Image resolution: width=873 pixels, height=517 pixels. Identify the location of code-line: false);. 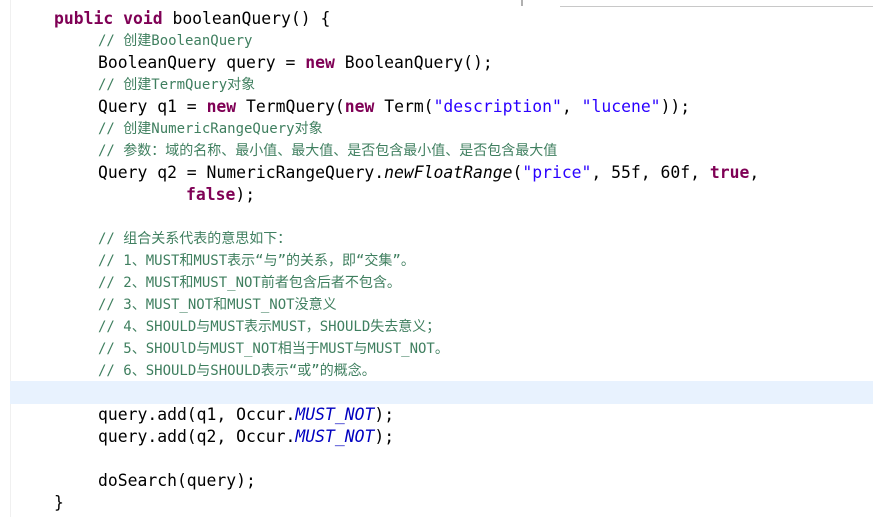
(463, 195).